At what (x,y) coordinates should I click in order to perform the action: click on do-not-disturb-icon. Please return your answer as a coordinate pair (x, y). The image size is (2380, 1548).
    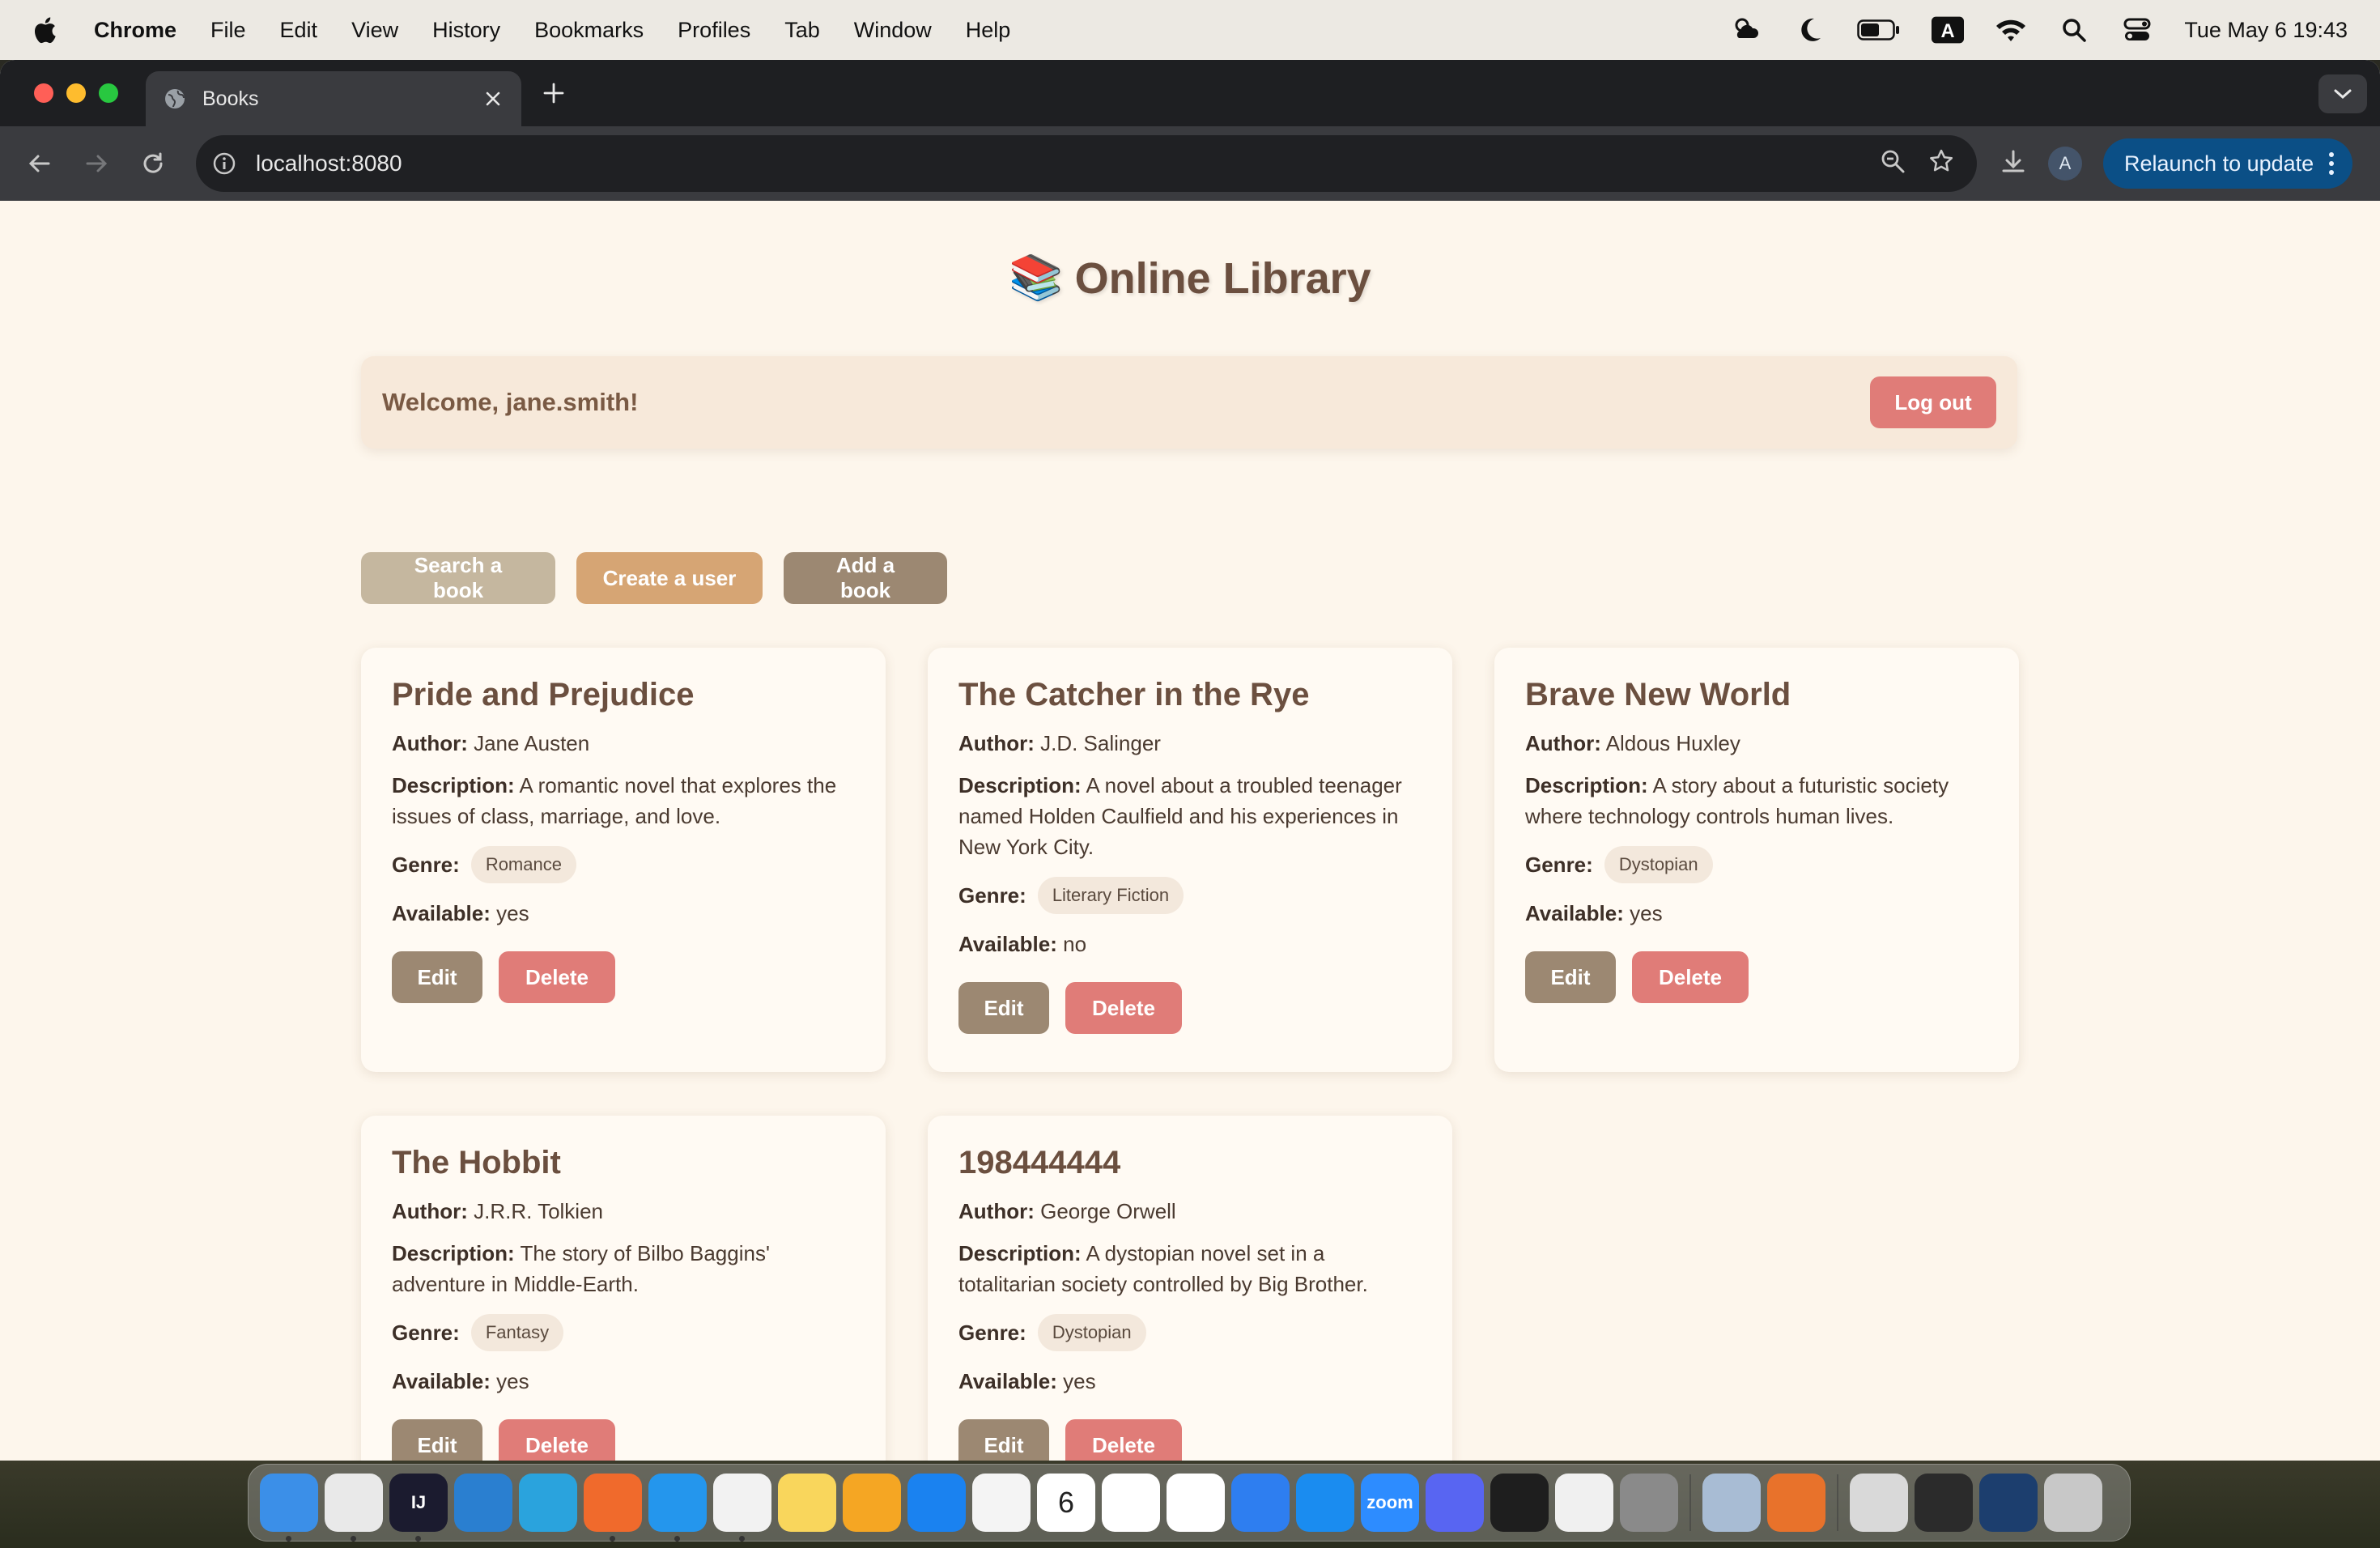
    Looking at the image, I should click on (1810, 30).